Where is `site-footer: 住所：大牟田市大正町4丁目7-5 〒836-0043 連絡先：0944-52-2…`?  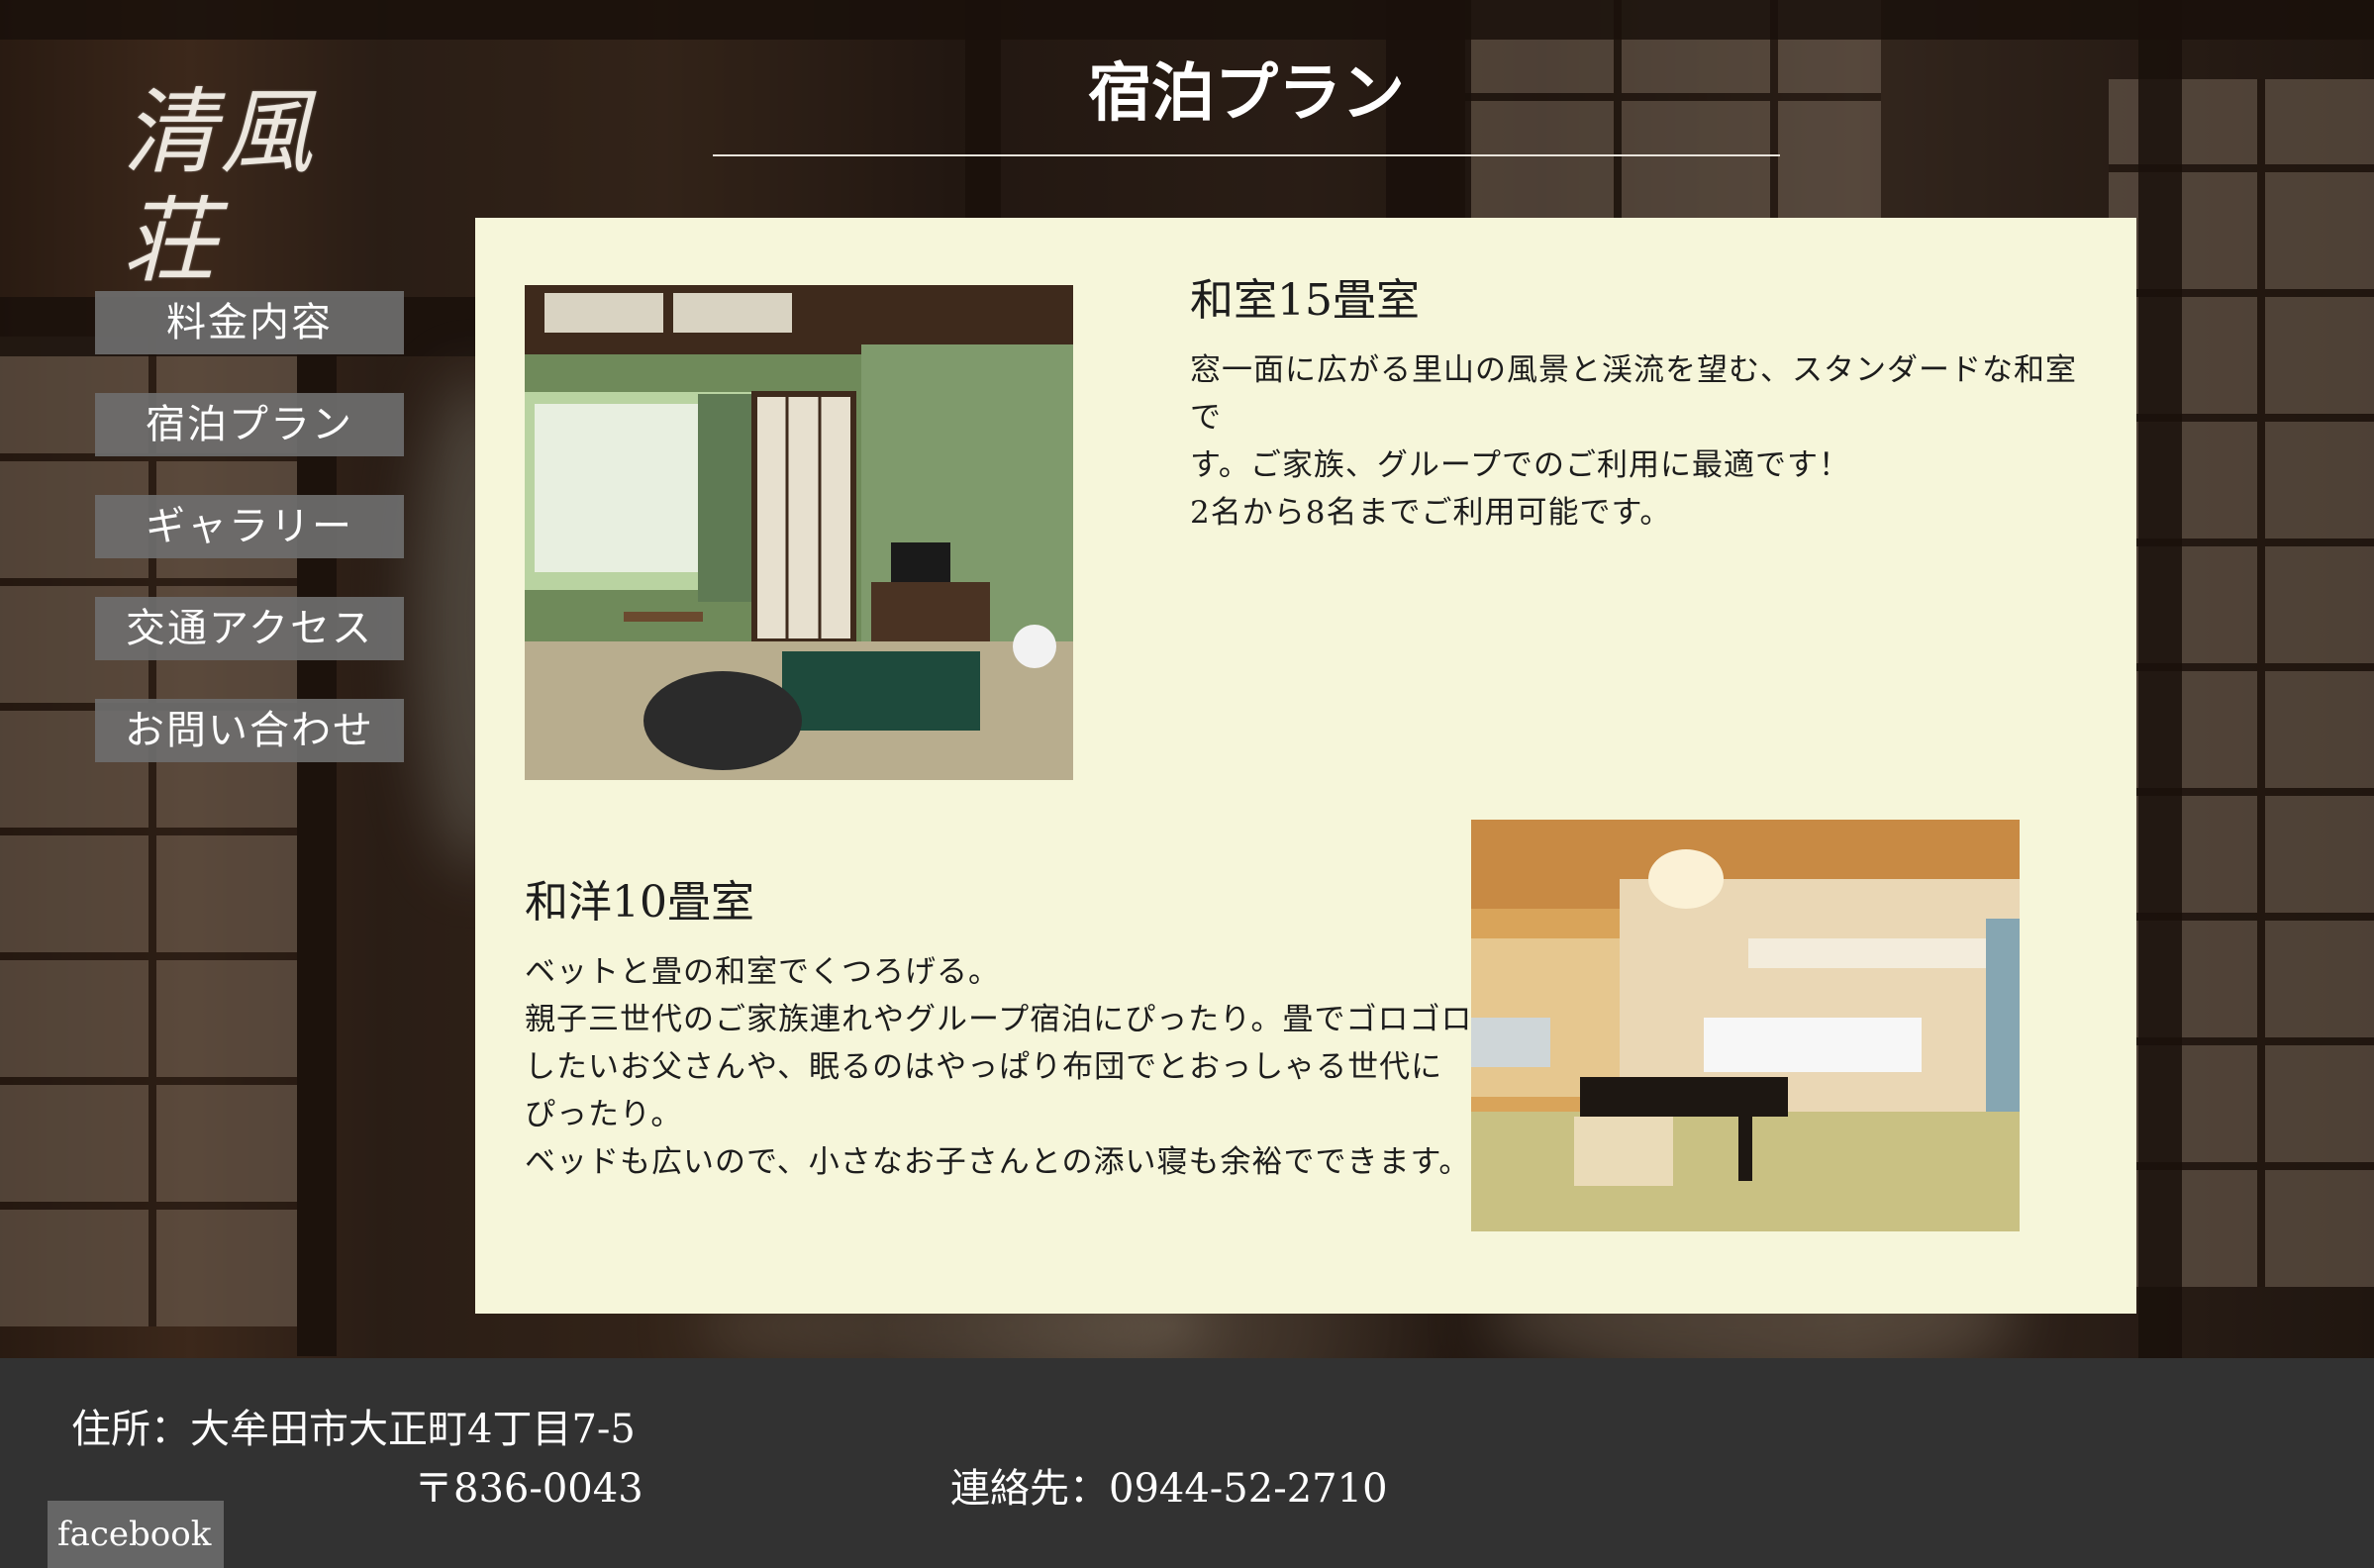
site-footer: 住所：大牟田市大正町4丁目7-5 〒836-0043 連絡先：0944-52-2… is located at coordinates (1187, 1463).